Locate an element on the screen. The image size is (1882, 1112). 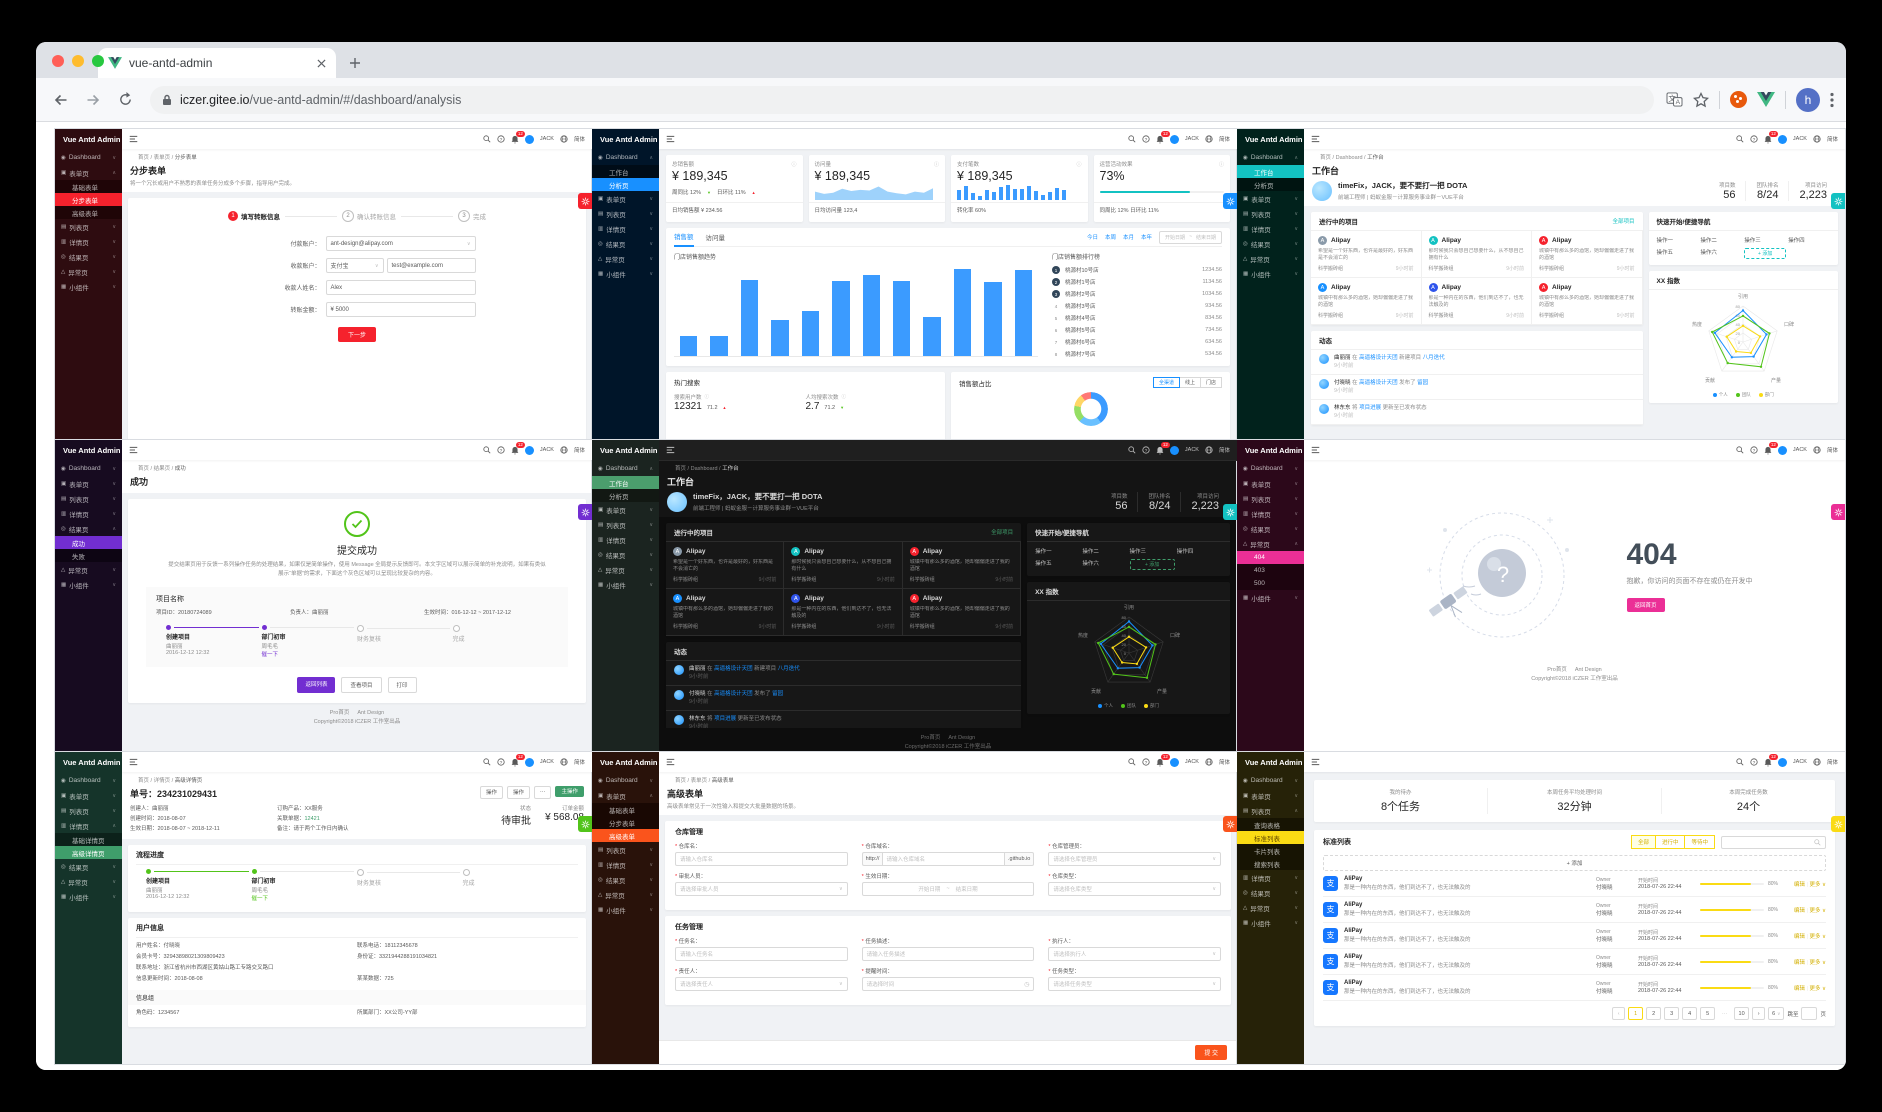
breadcrumb-item: 表单页 is located at coordinates (162, 158).